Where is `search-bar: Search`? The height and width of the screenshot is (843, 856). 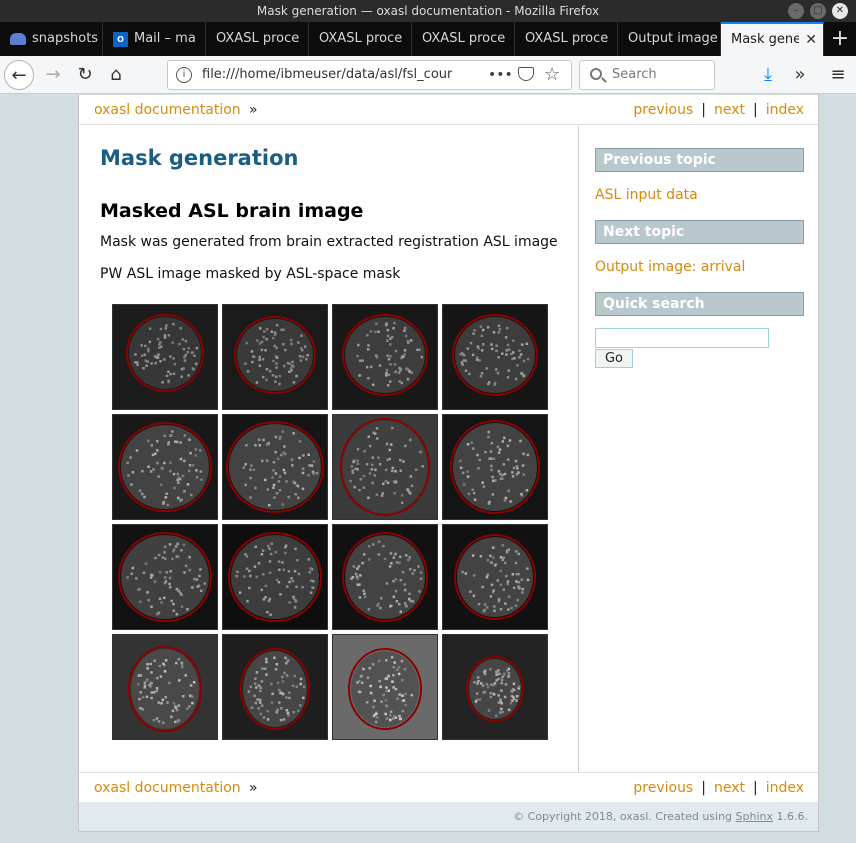
search-bar: Search is located at coordinates (647, 75).